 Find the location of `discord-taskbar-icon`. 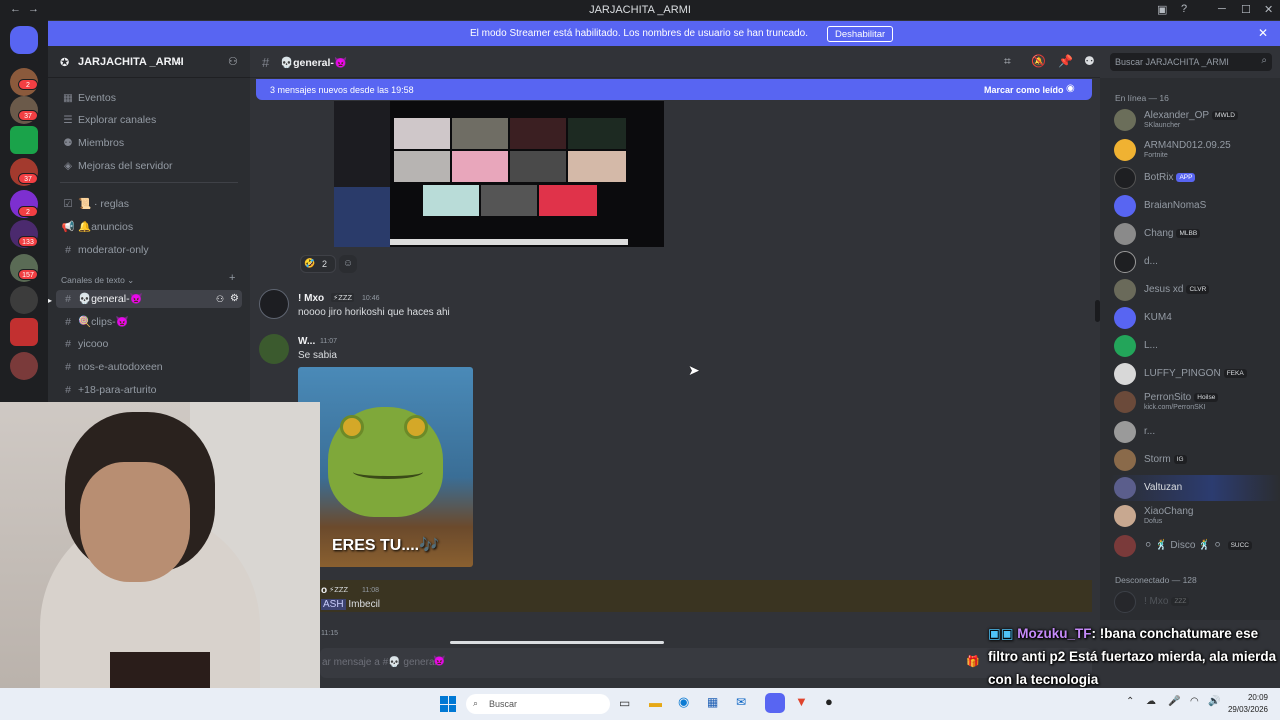

discord-taskbar-icon is located at coordinates (775, 703).